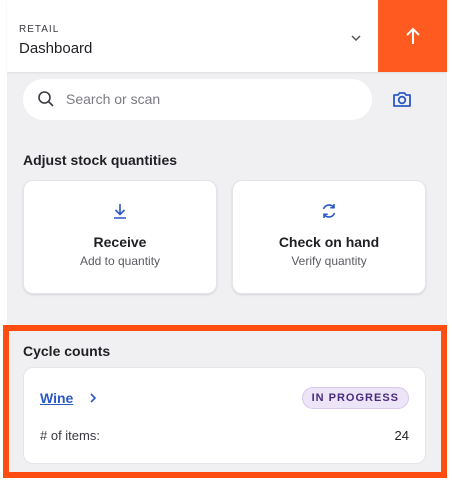 The height and width of the screenshot is (483, 452). Describe the element at coordinates (93, 398) in the screenshot. I see `chevron-right-icon` at that location.